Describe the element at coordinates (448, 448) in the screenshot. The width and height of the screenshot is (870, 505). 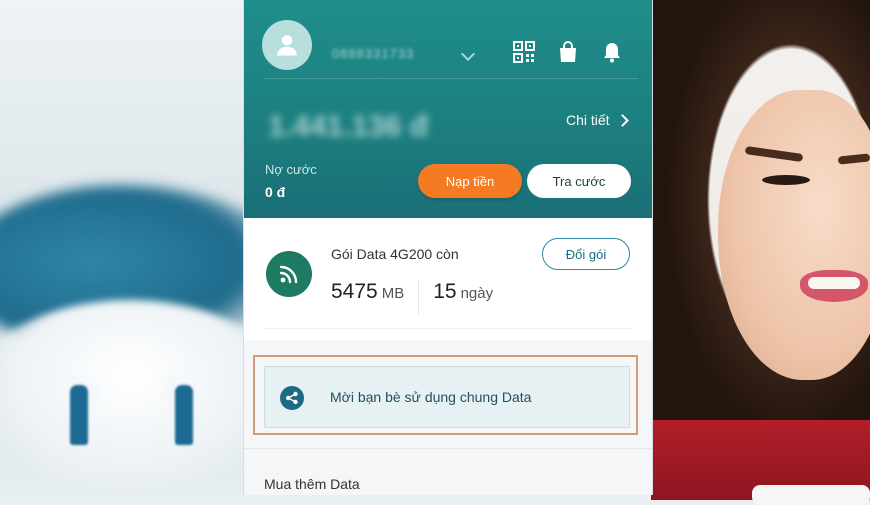
I see `section-divider` at that location.